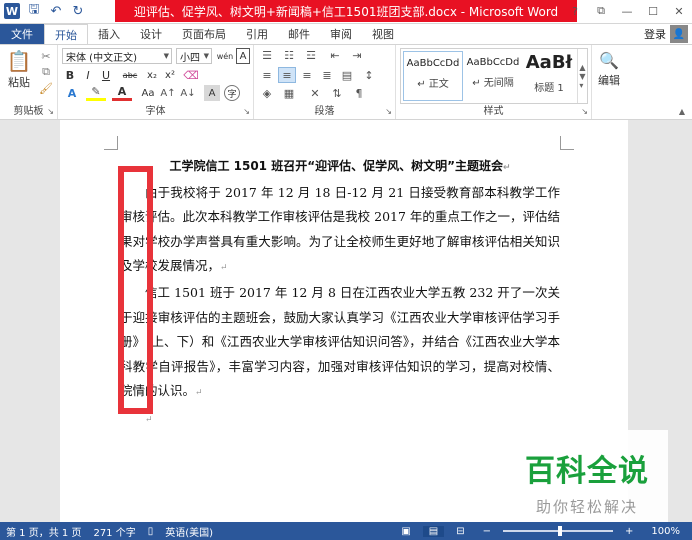  Describe the element at coordinates (130, 75) in the screenshot. I see `strikethrough-button: abc` at that location.